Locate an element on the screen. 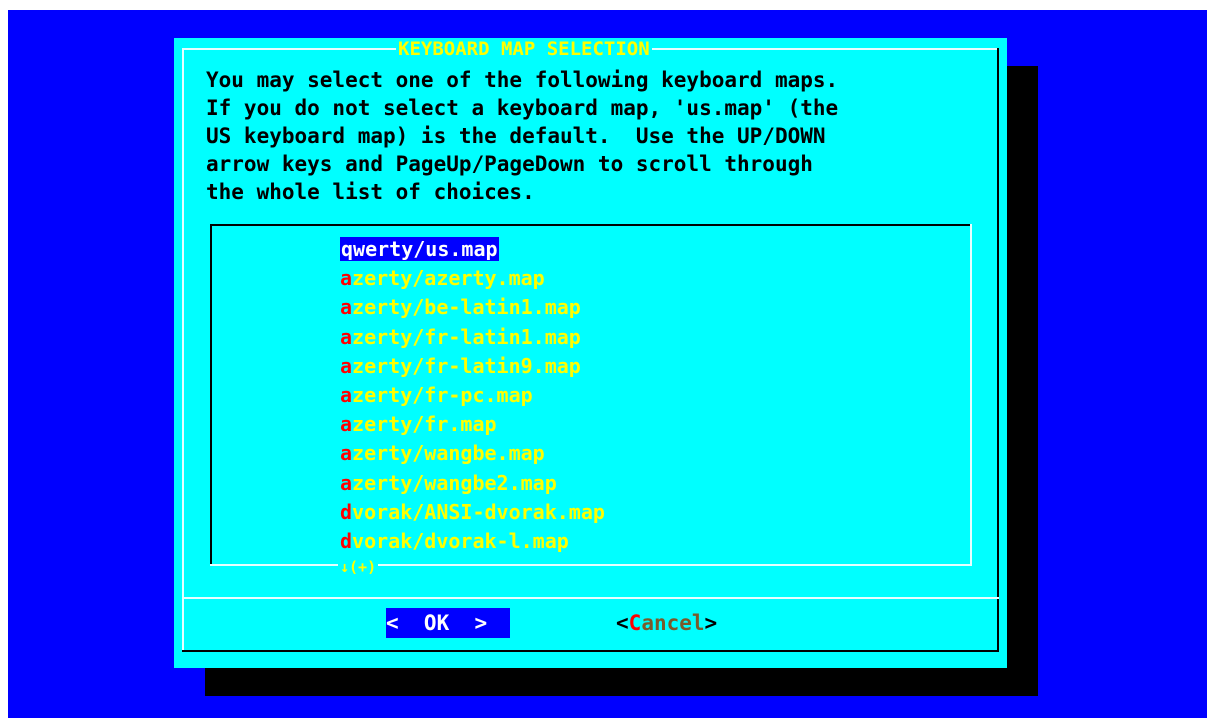  list-item: azerty/be-latin1.map is located at coordinates (472, 307).